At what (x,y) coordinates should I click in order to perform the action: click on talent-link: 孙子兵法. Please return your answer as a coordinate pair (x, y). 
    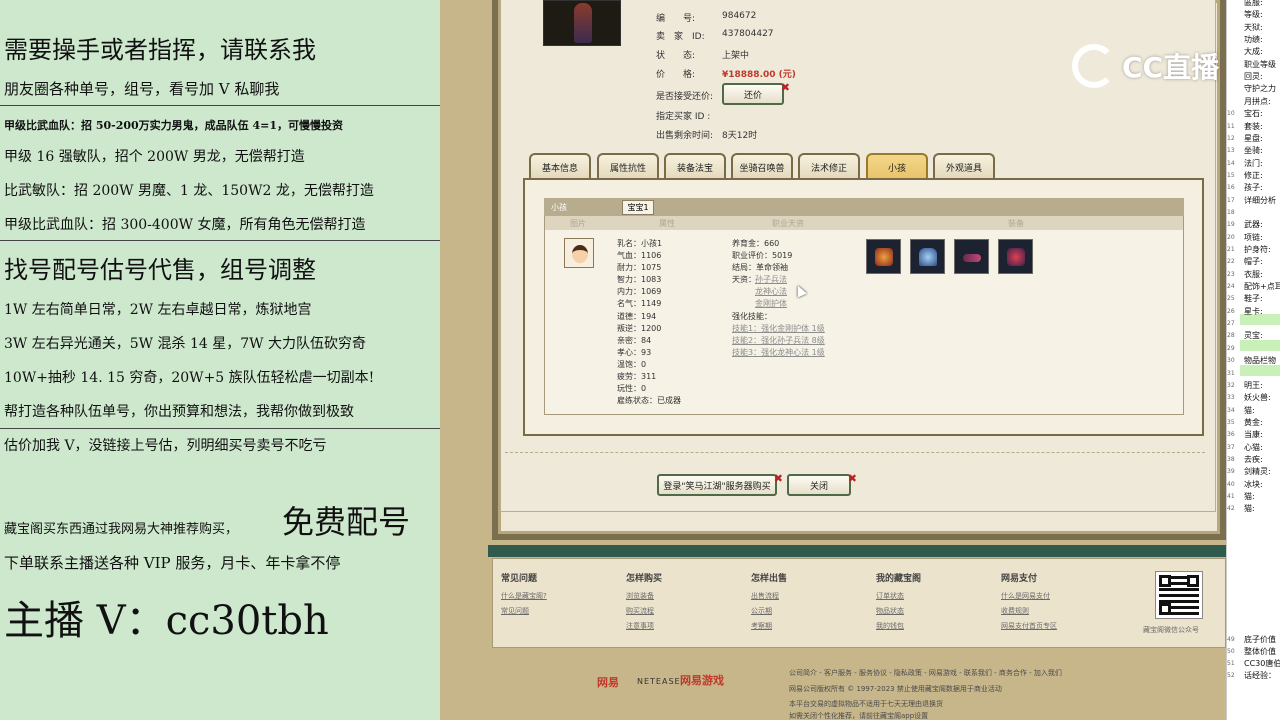
    Looking at the image, I should click on (771, 279).